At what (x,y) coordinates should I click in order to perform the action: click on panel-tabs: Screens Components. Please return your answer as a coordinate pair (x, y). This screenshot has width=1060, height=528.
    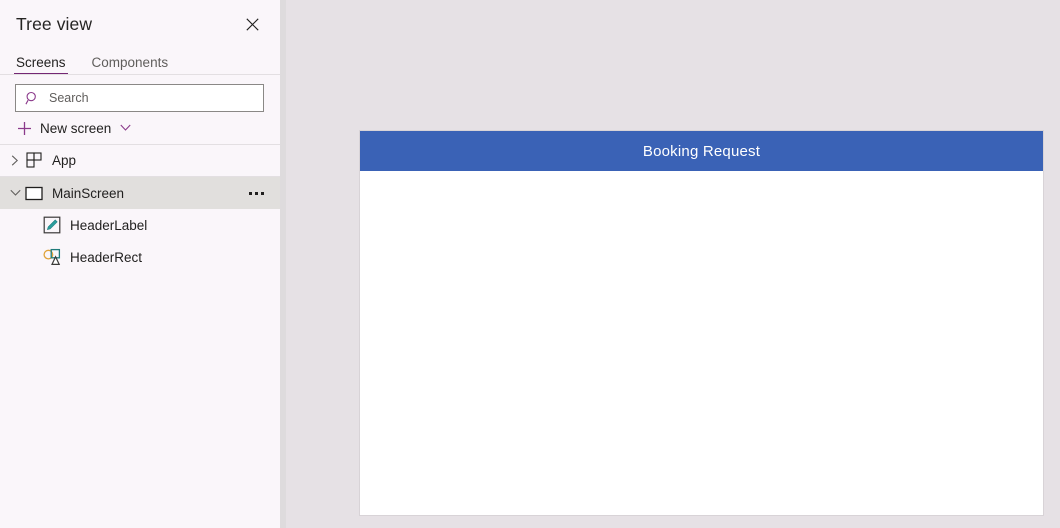
    Looking at the image, I should click on (140, 61).